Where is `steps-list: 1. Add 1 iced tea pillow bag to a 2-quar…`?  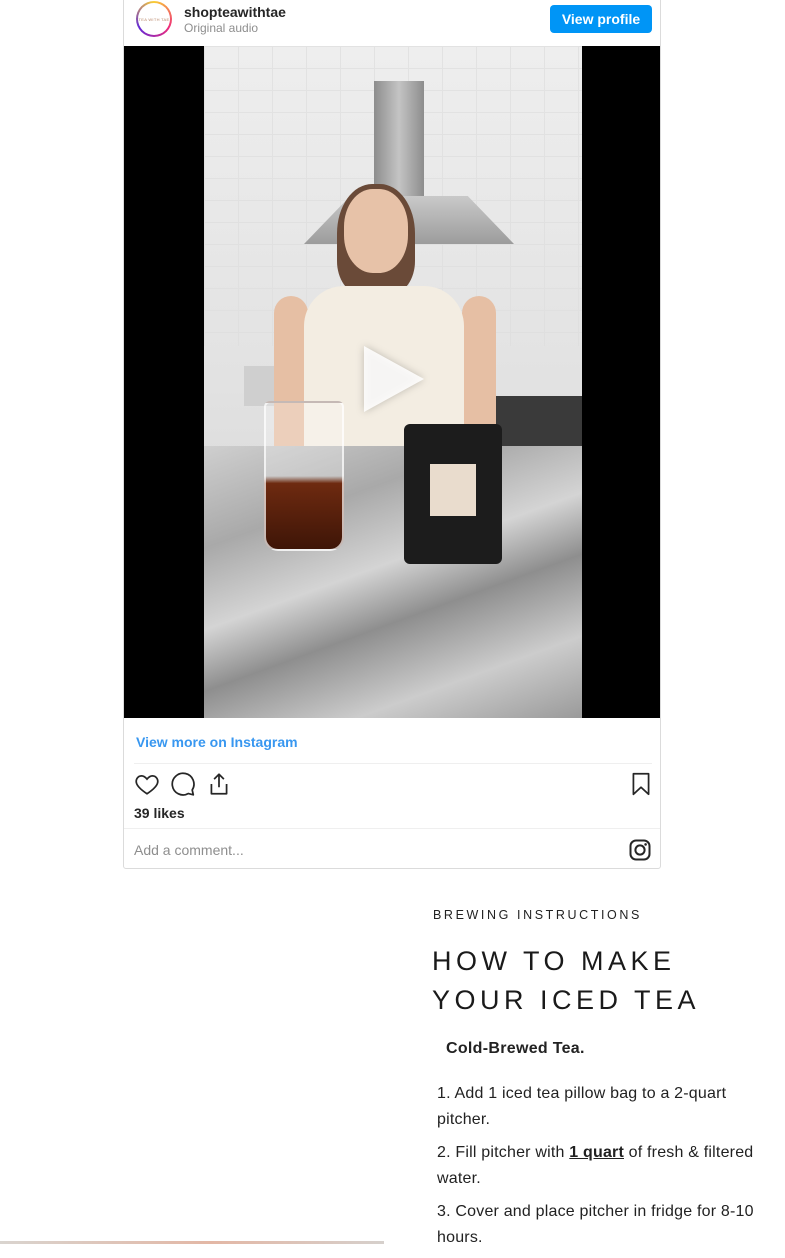 steps-list: 1. Add 1 iced tea pillow bag to a 2-quar… is located at coordinates (597, 1169).